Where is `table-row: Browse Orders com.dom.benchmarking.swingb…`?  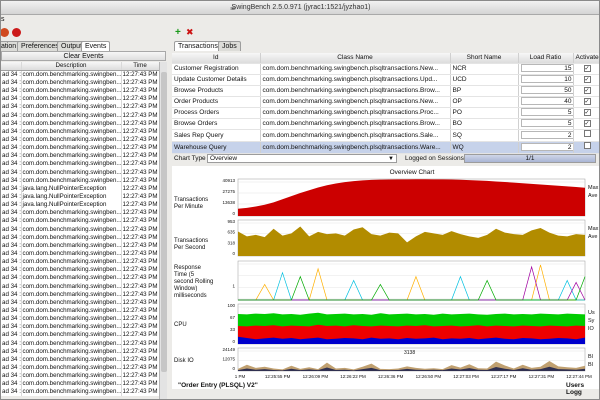
table-row: Browse Orders com.dom.benchmarking.swingb… is located at coordinates (385, 124).